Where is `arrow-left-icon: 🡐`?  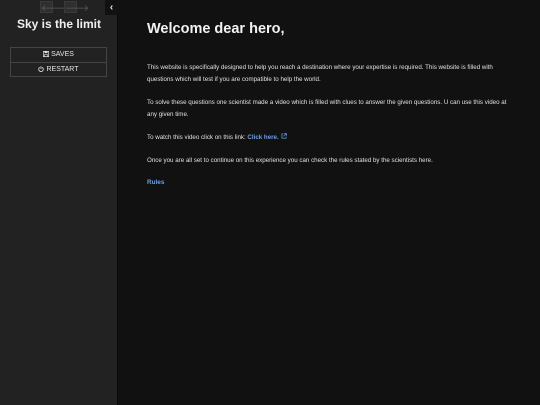 arrow-left-icon: 🡐 is located at coordinates (53, 8).